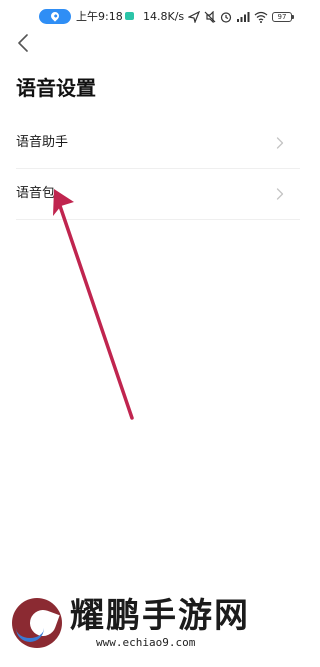  Describe the element at coordinates (210, 16) in the screenshot. I see `mute-icon` at that location.